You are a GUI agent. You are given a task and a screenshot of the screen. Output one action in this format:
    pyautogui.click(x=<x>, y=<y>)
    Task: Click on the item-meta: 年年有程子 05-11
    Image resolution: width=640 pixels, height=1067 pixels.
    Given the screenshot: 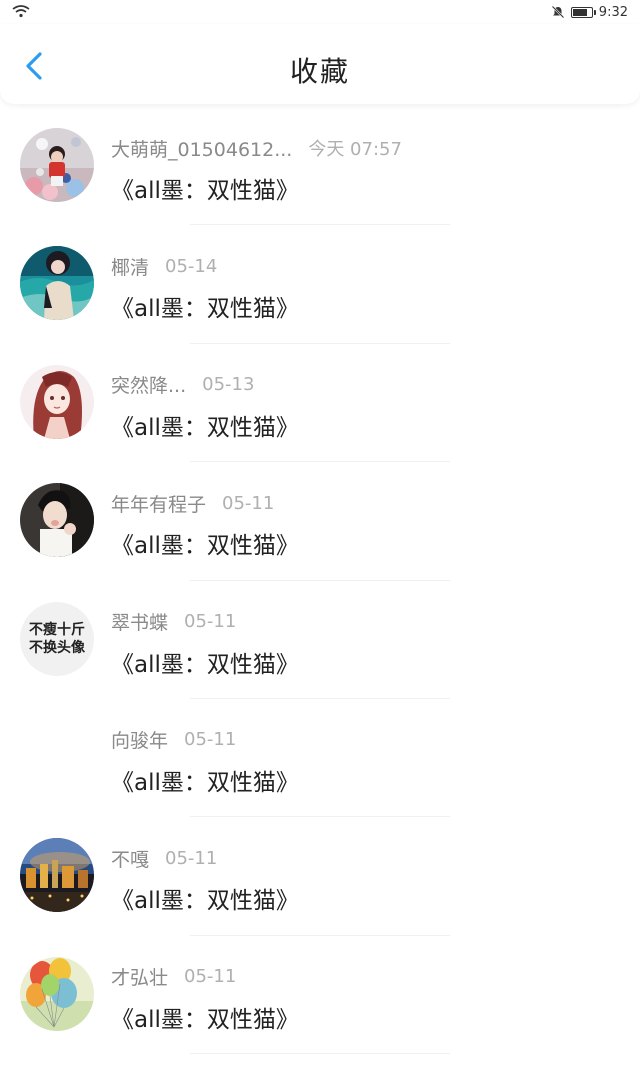 What is the action you would take?
    pyautogui.click(x=193, y=503)
    